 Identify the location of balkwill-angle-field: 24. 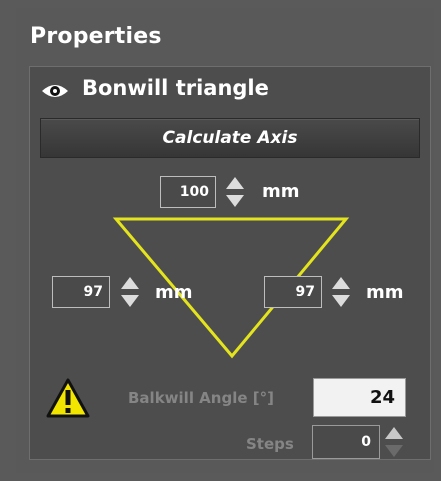
(359, 397).